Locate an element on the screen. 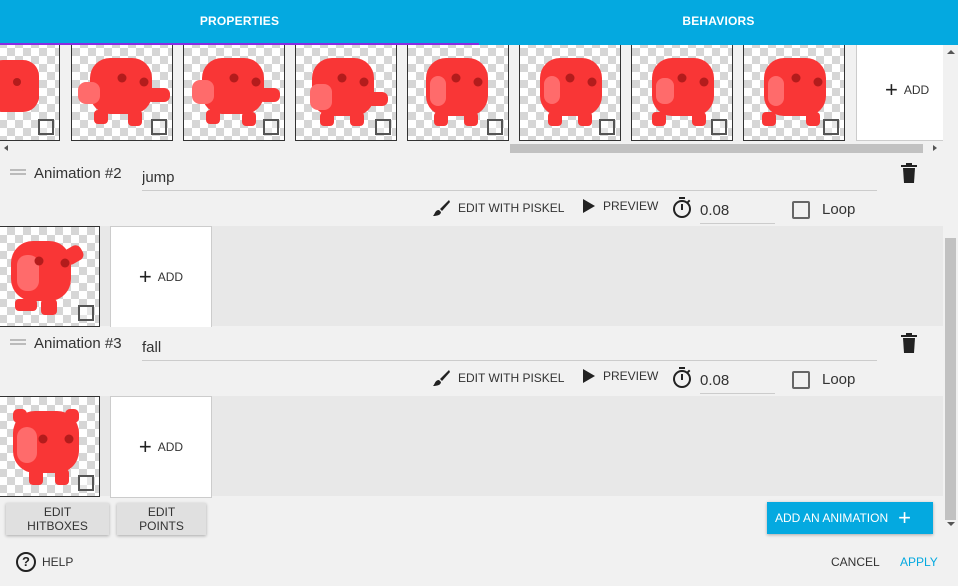 This screenshot has width=958, height=586. scroll-up-arrow-icon is located at coordinates (951, 52).